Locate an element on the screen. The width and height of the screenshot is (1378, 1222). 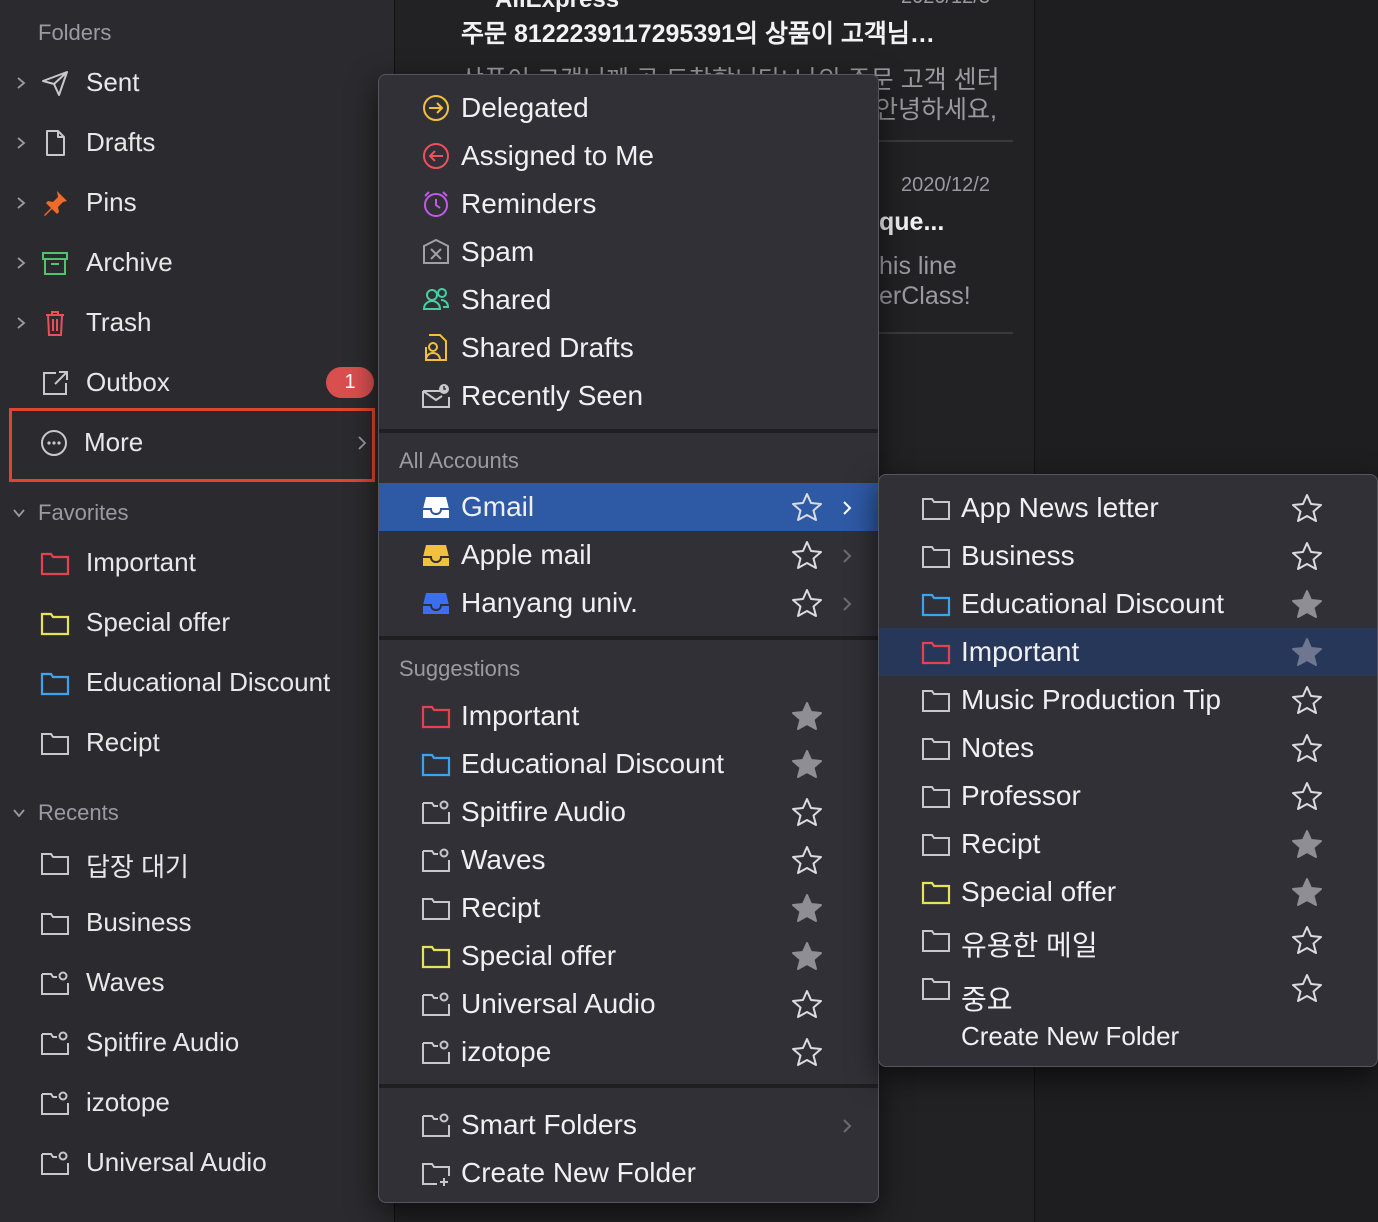
menu-item-apple-mail: Apple mail is located at coordinates (628, 555).